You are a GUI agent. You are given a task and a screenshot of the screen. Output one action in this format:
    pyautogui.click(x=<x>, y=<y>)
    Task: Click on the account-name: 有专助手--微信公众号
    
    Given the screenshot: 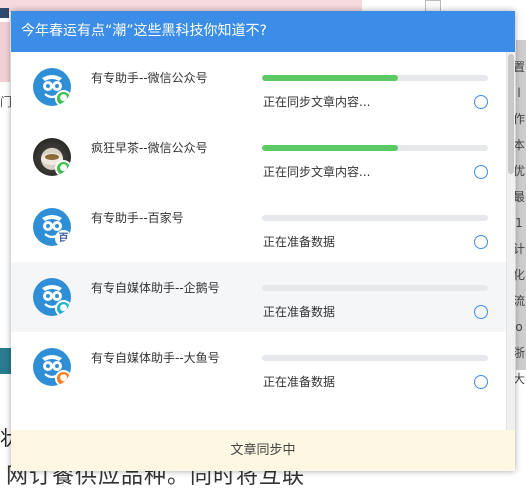 What is the action you would take?
    pyautogui.click(x=149, y=78)
    